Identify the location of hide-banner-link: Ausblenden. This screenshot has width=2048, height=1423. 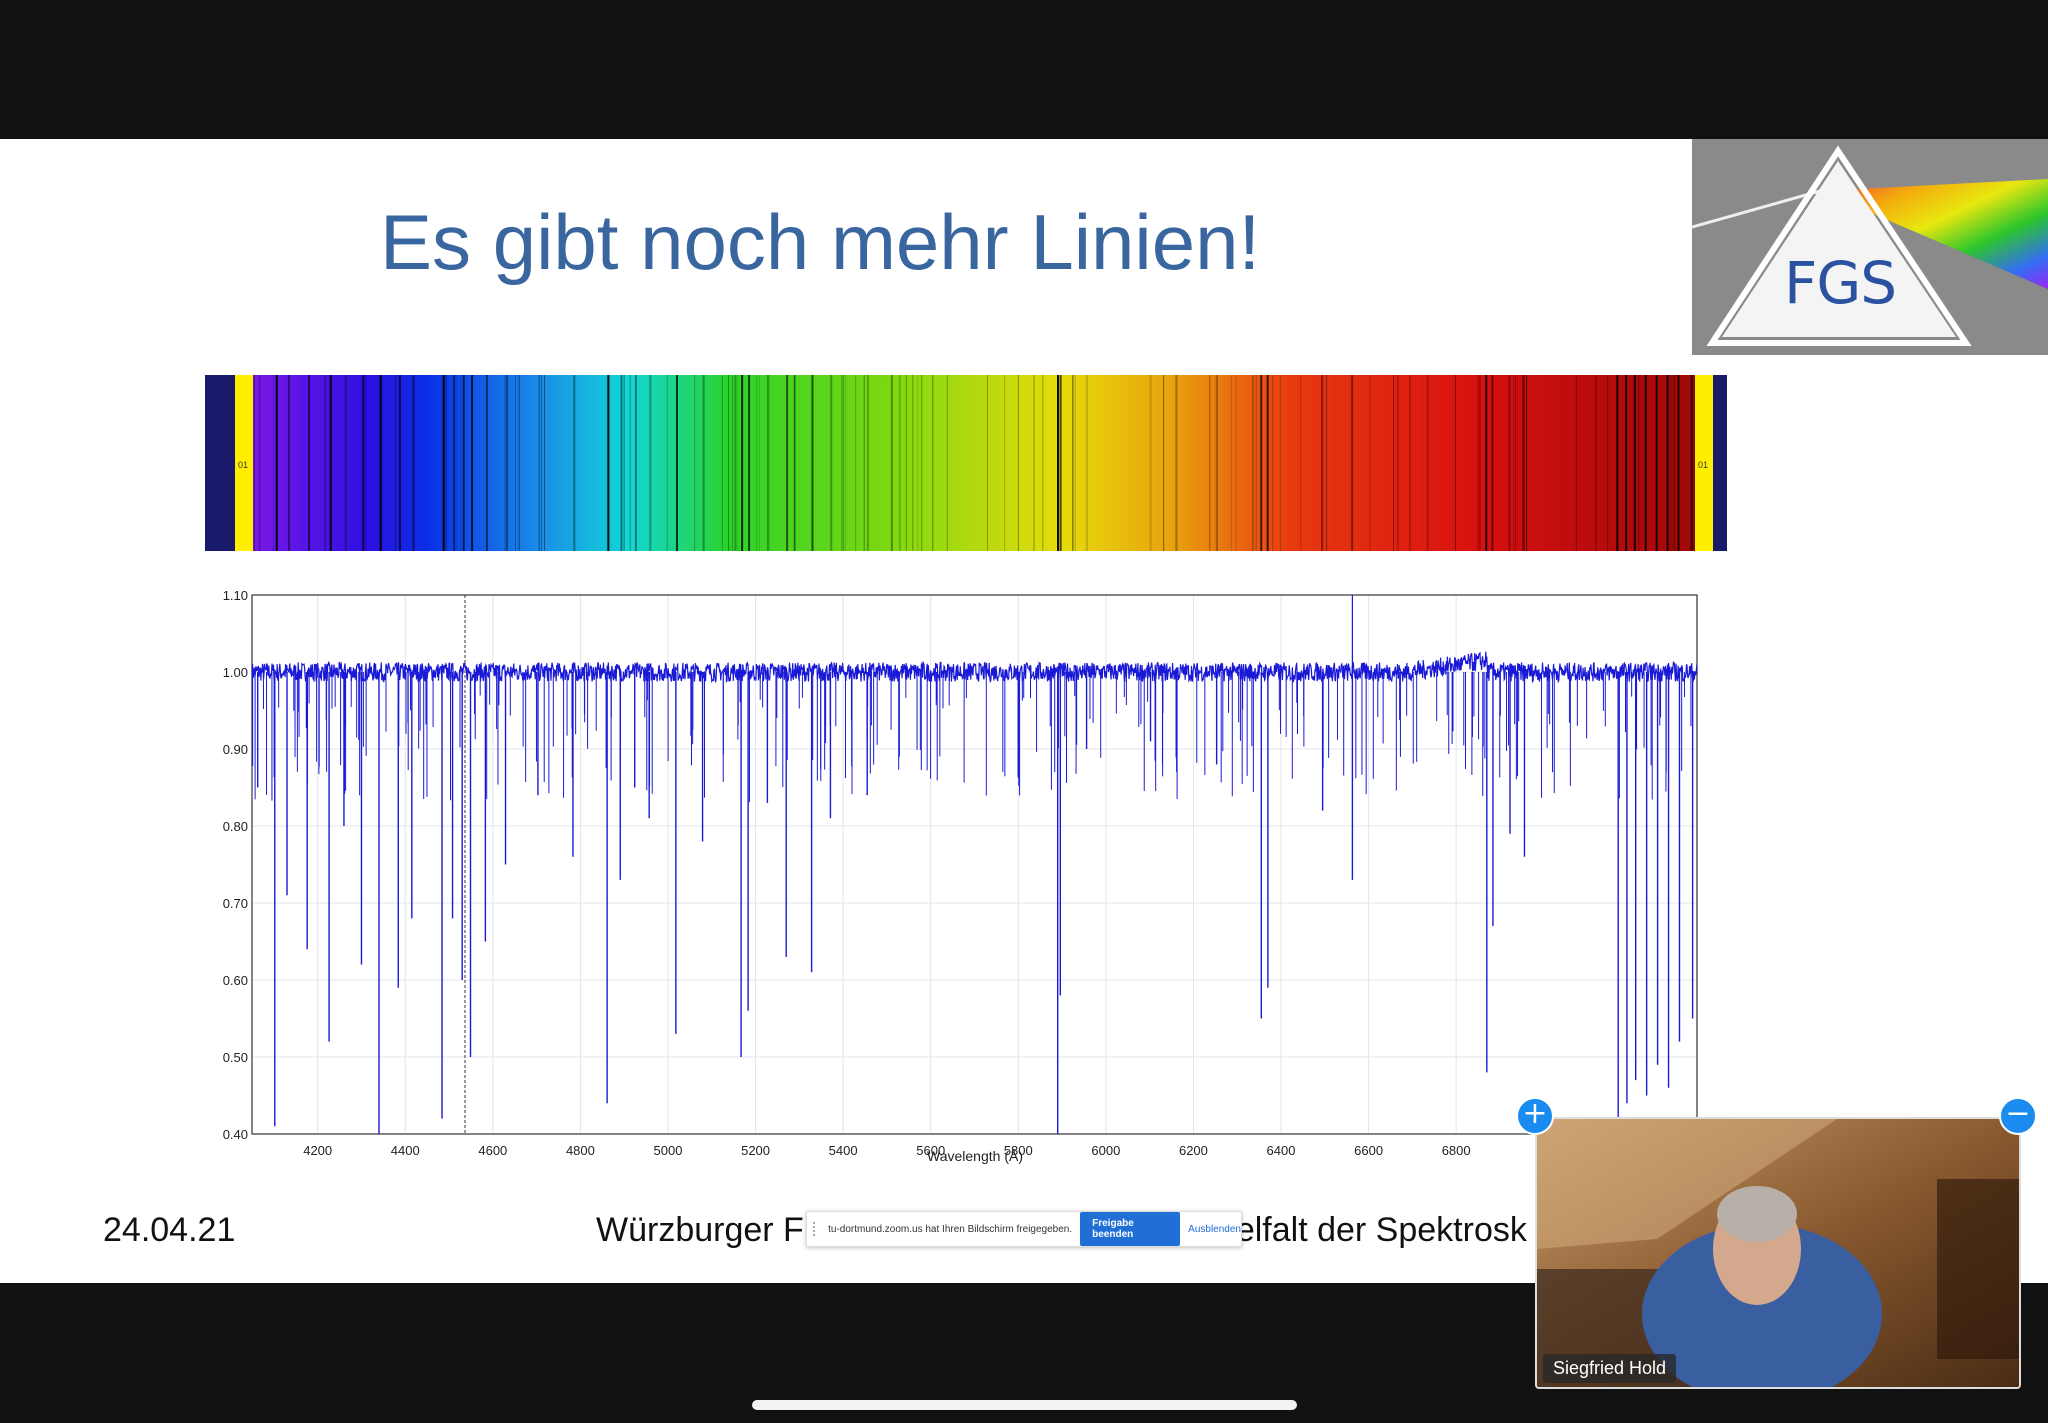
(1214, 1229).